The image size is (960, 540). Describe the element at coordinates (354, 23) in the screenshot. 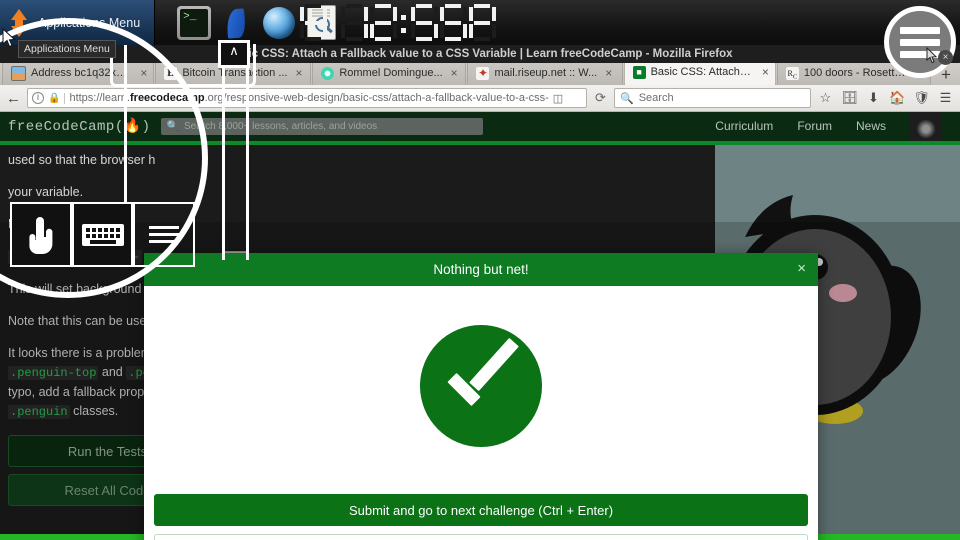

I see `clock-digit-h1` at that location.